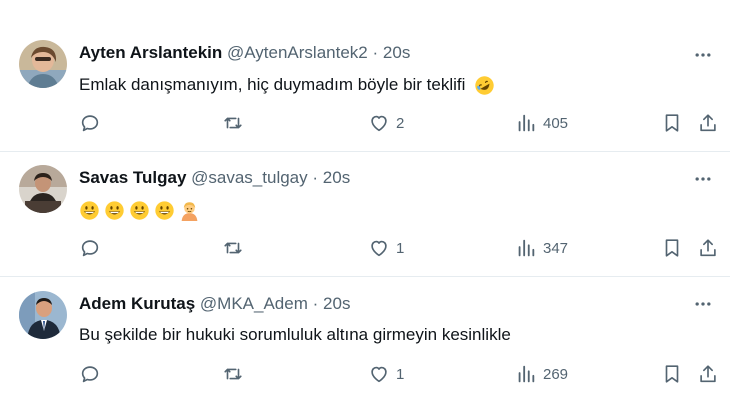 This screenshot has height=420, width=730. Describe the element at coordinates (541, 374) in the screenshot. I see `views-button: 269` at that location.